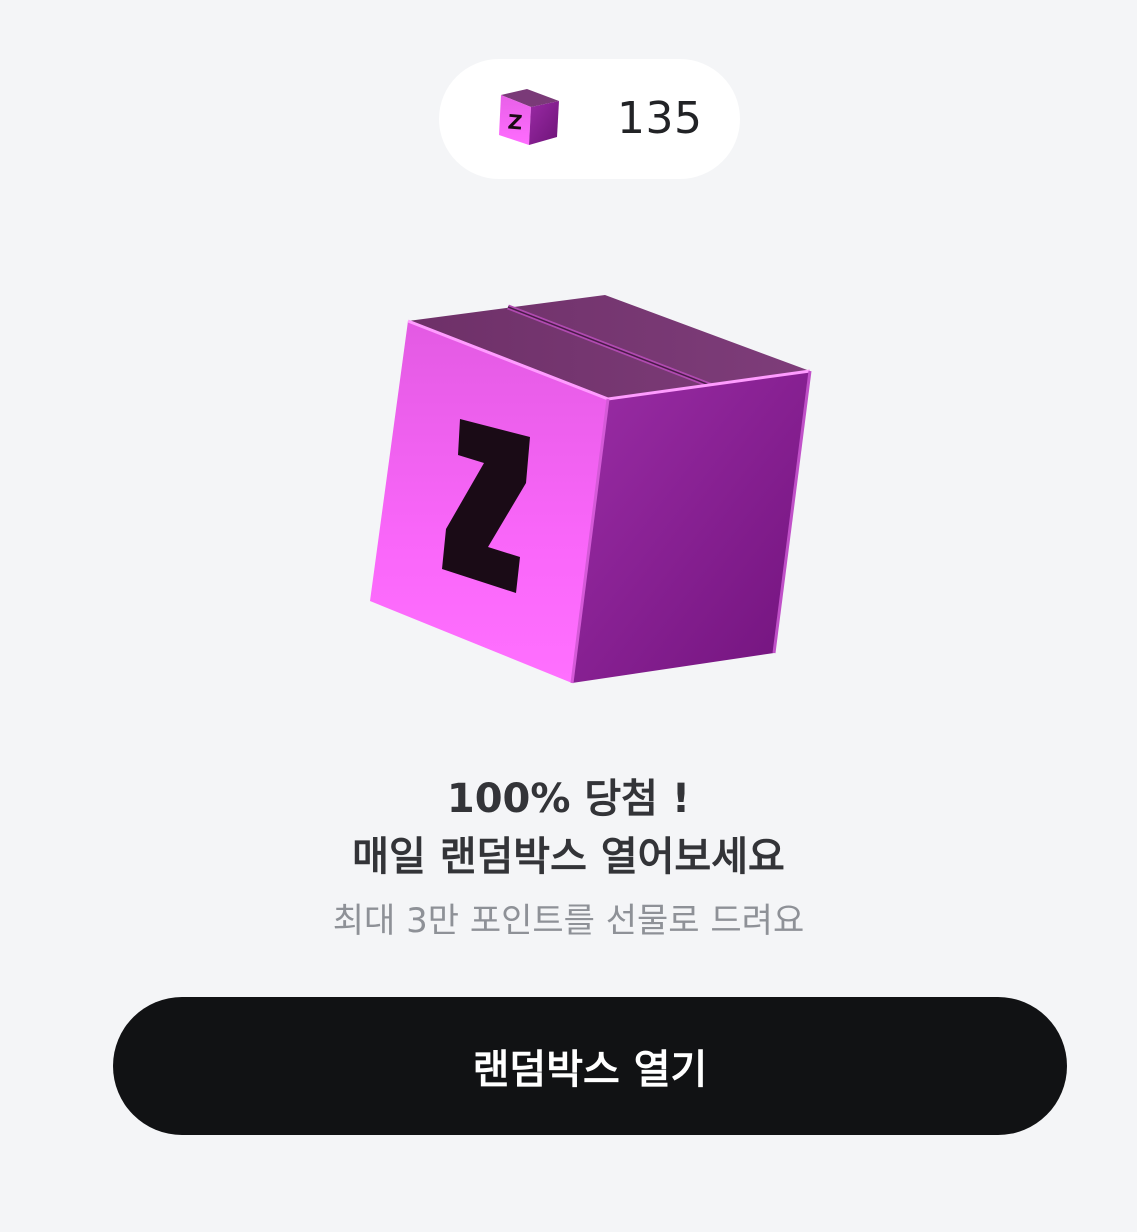 This screenshot has height=1232, width=1137. I want to click on promo-subtext: 최대 3만 포인트를 선물로 드려요, so click(568, 921).